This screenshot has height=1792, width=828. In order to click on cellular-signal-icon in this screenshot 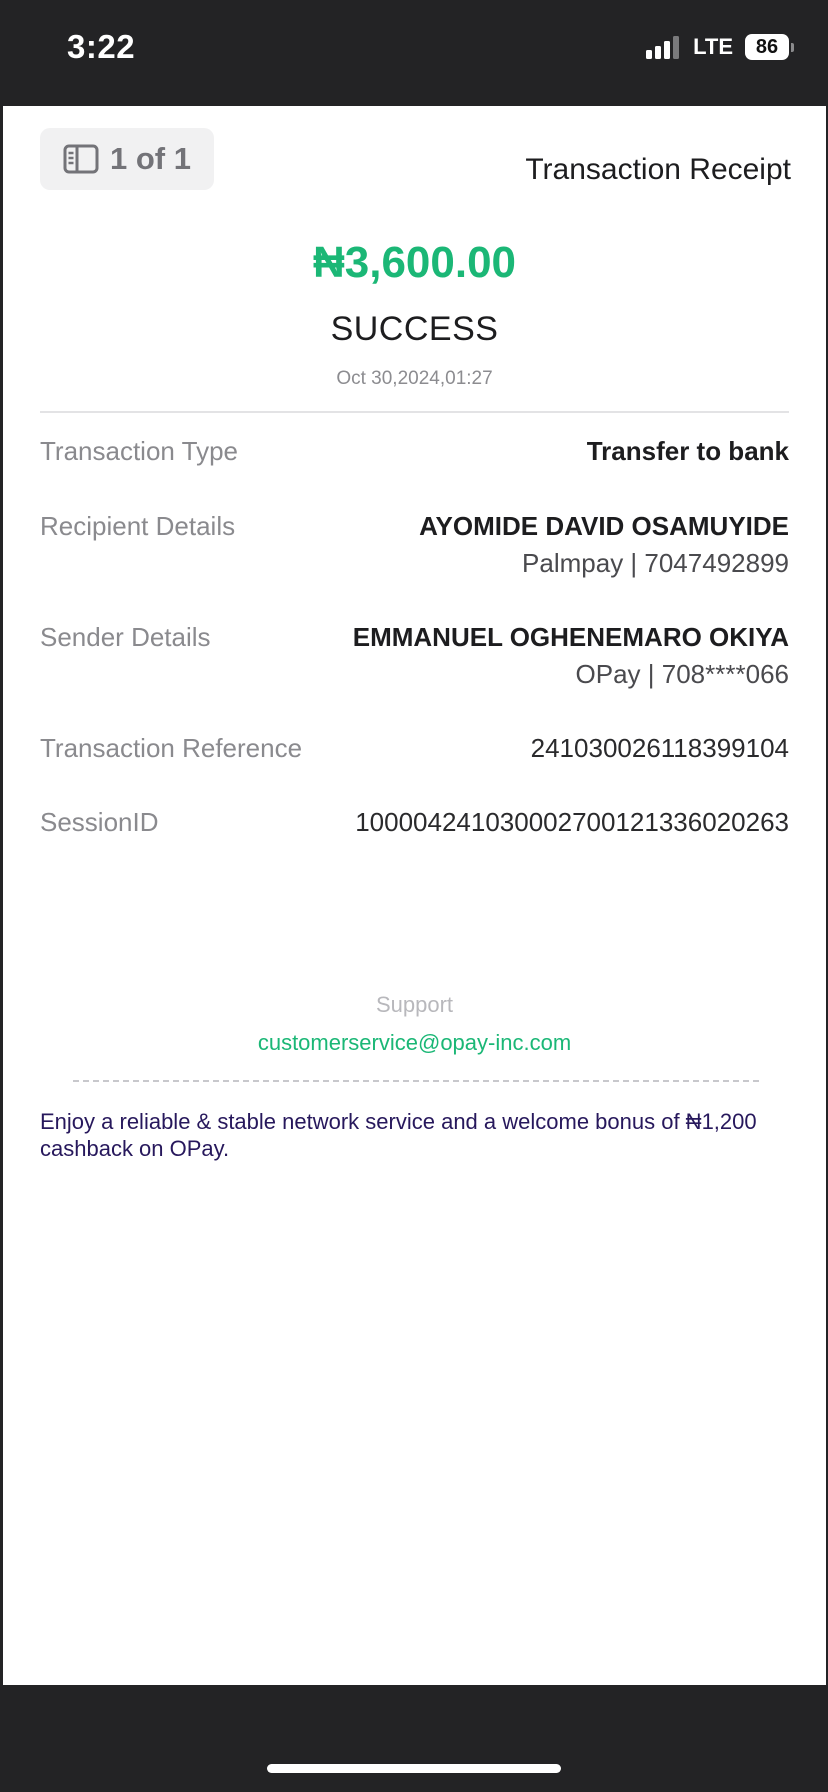, I will do `click(663, 47)`.